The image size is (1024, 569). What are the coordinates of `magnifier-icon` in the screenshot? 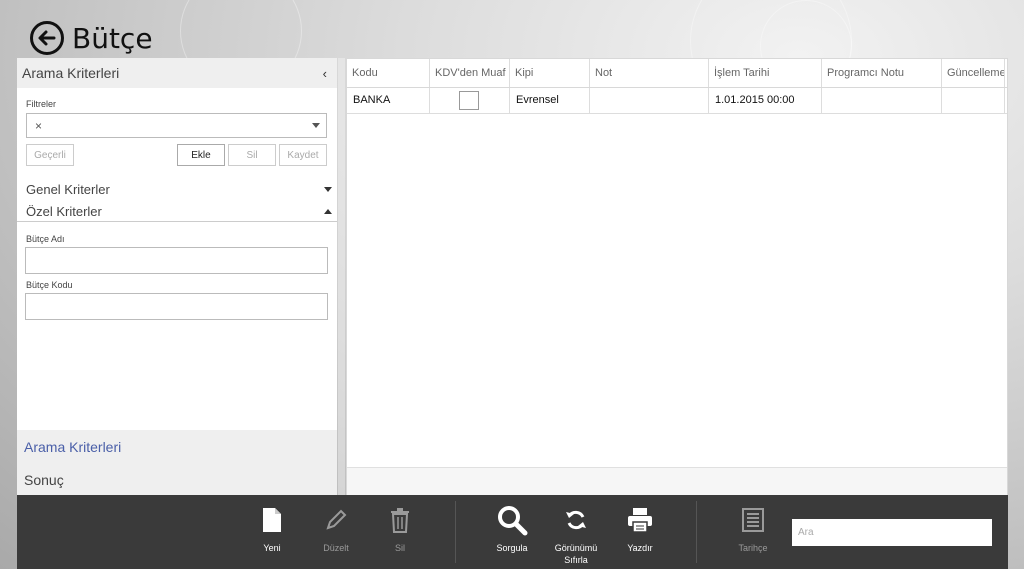 It's located at (513, 521).